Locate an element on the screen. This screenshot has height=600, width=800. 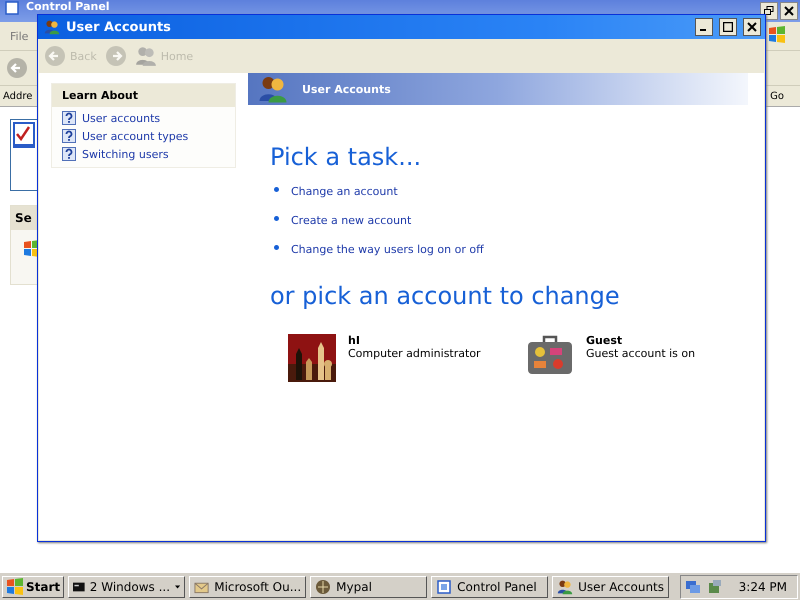
clock: 3:24 PM is located at coordinates (762, 587).